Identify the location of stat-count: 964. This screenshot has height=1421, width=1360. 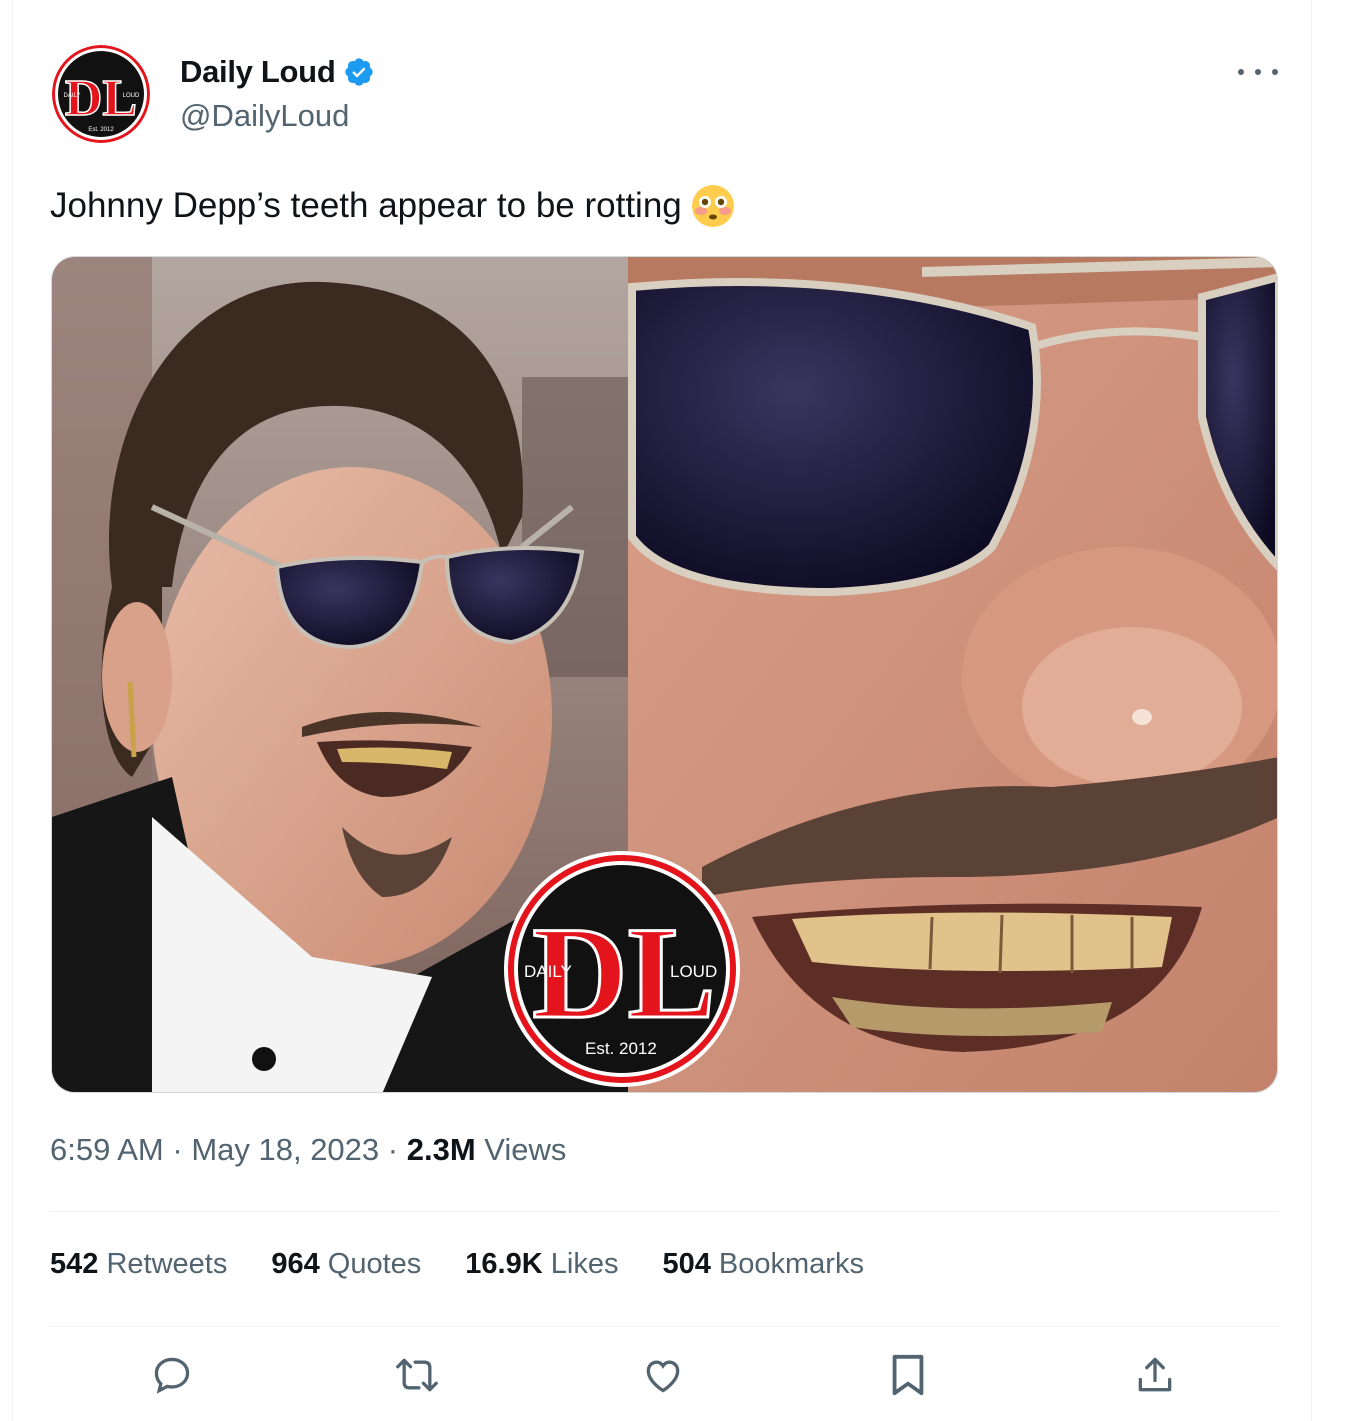
(295, 1264).